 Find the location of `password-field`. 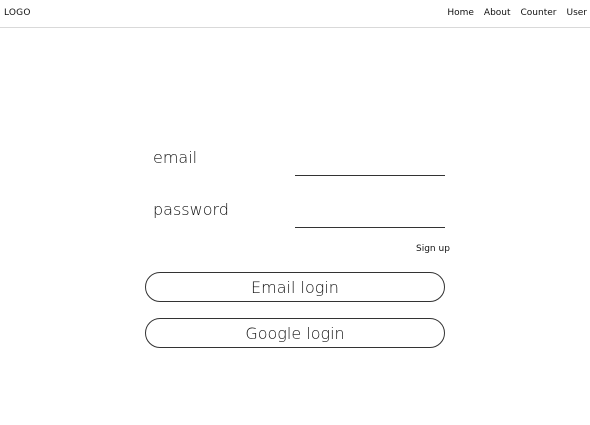

password-field is located at coordinates (370, 220).